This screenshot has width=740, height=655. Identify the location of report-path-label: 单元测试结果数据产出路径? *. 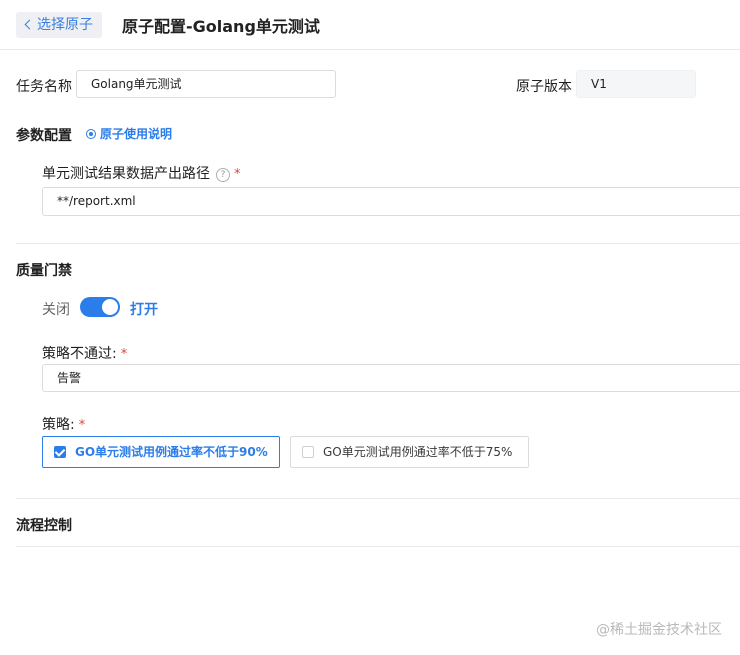
(141, 173).